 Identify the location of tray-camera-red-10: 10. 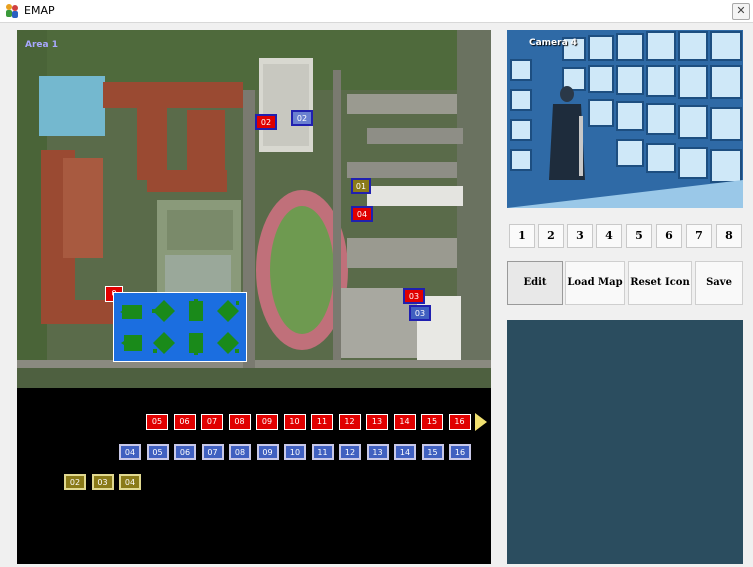
(294, 422).